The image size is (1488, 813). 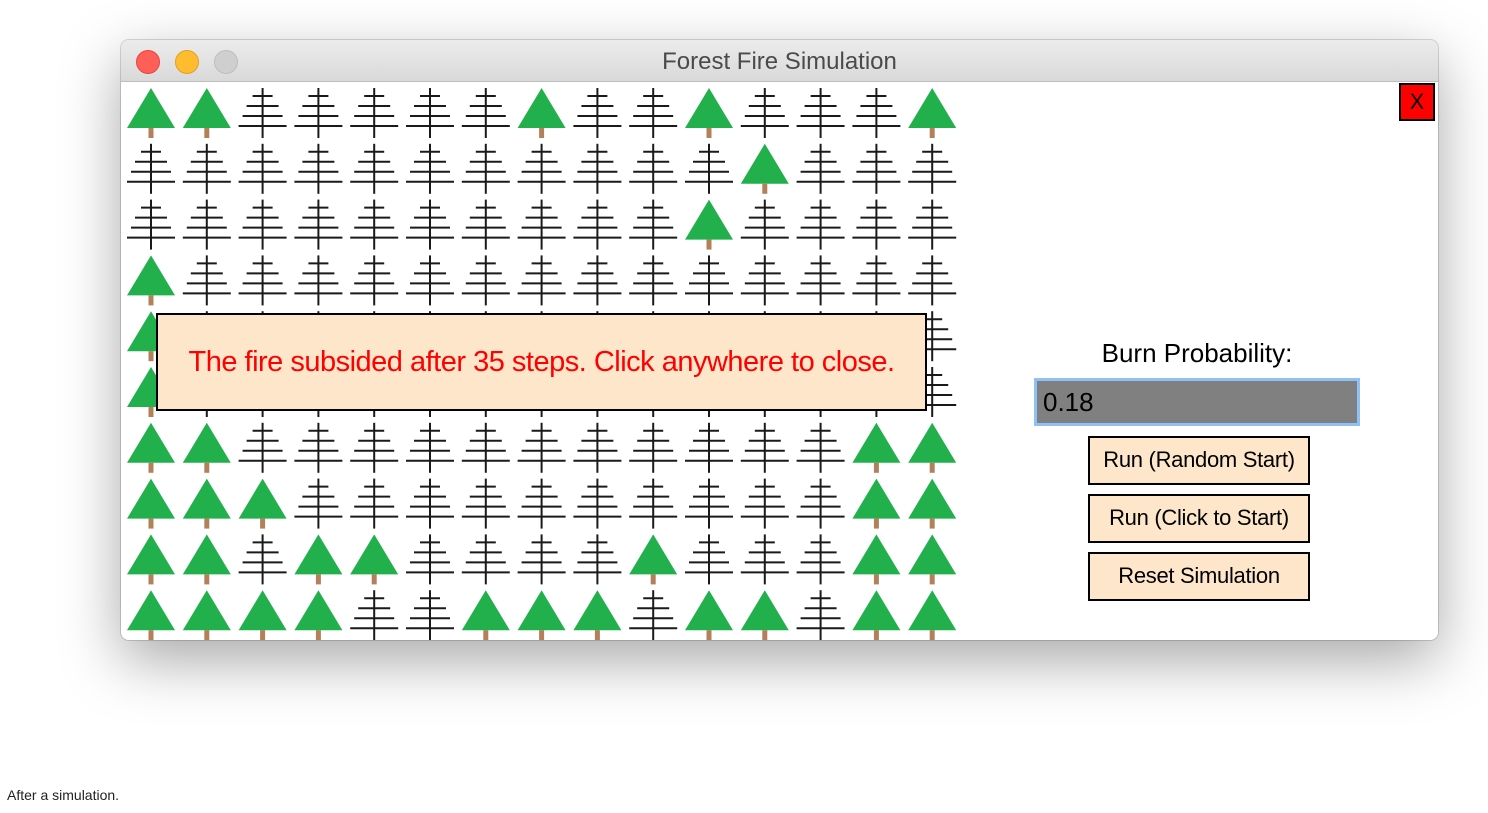 What do you see at coordinates (63, 795) in the screenshot?
I see `figure-caption: After a simulation.` at bounding box center [63, 795].